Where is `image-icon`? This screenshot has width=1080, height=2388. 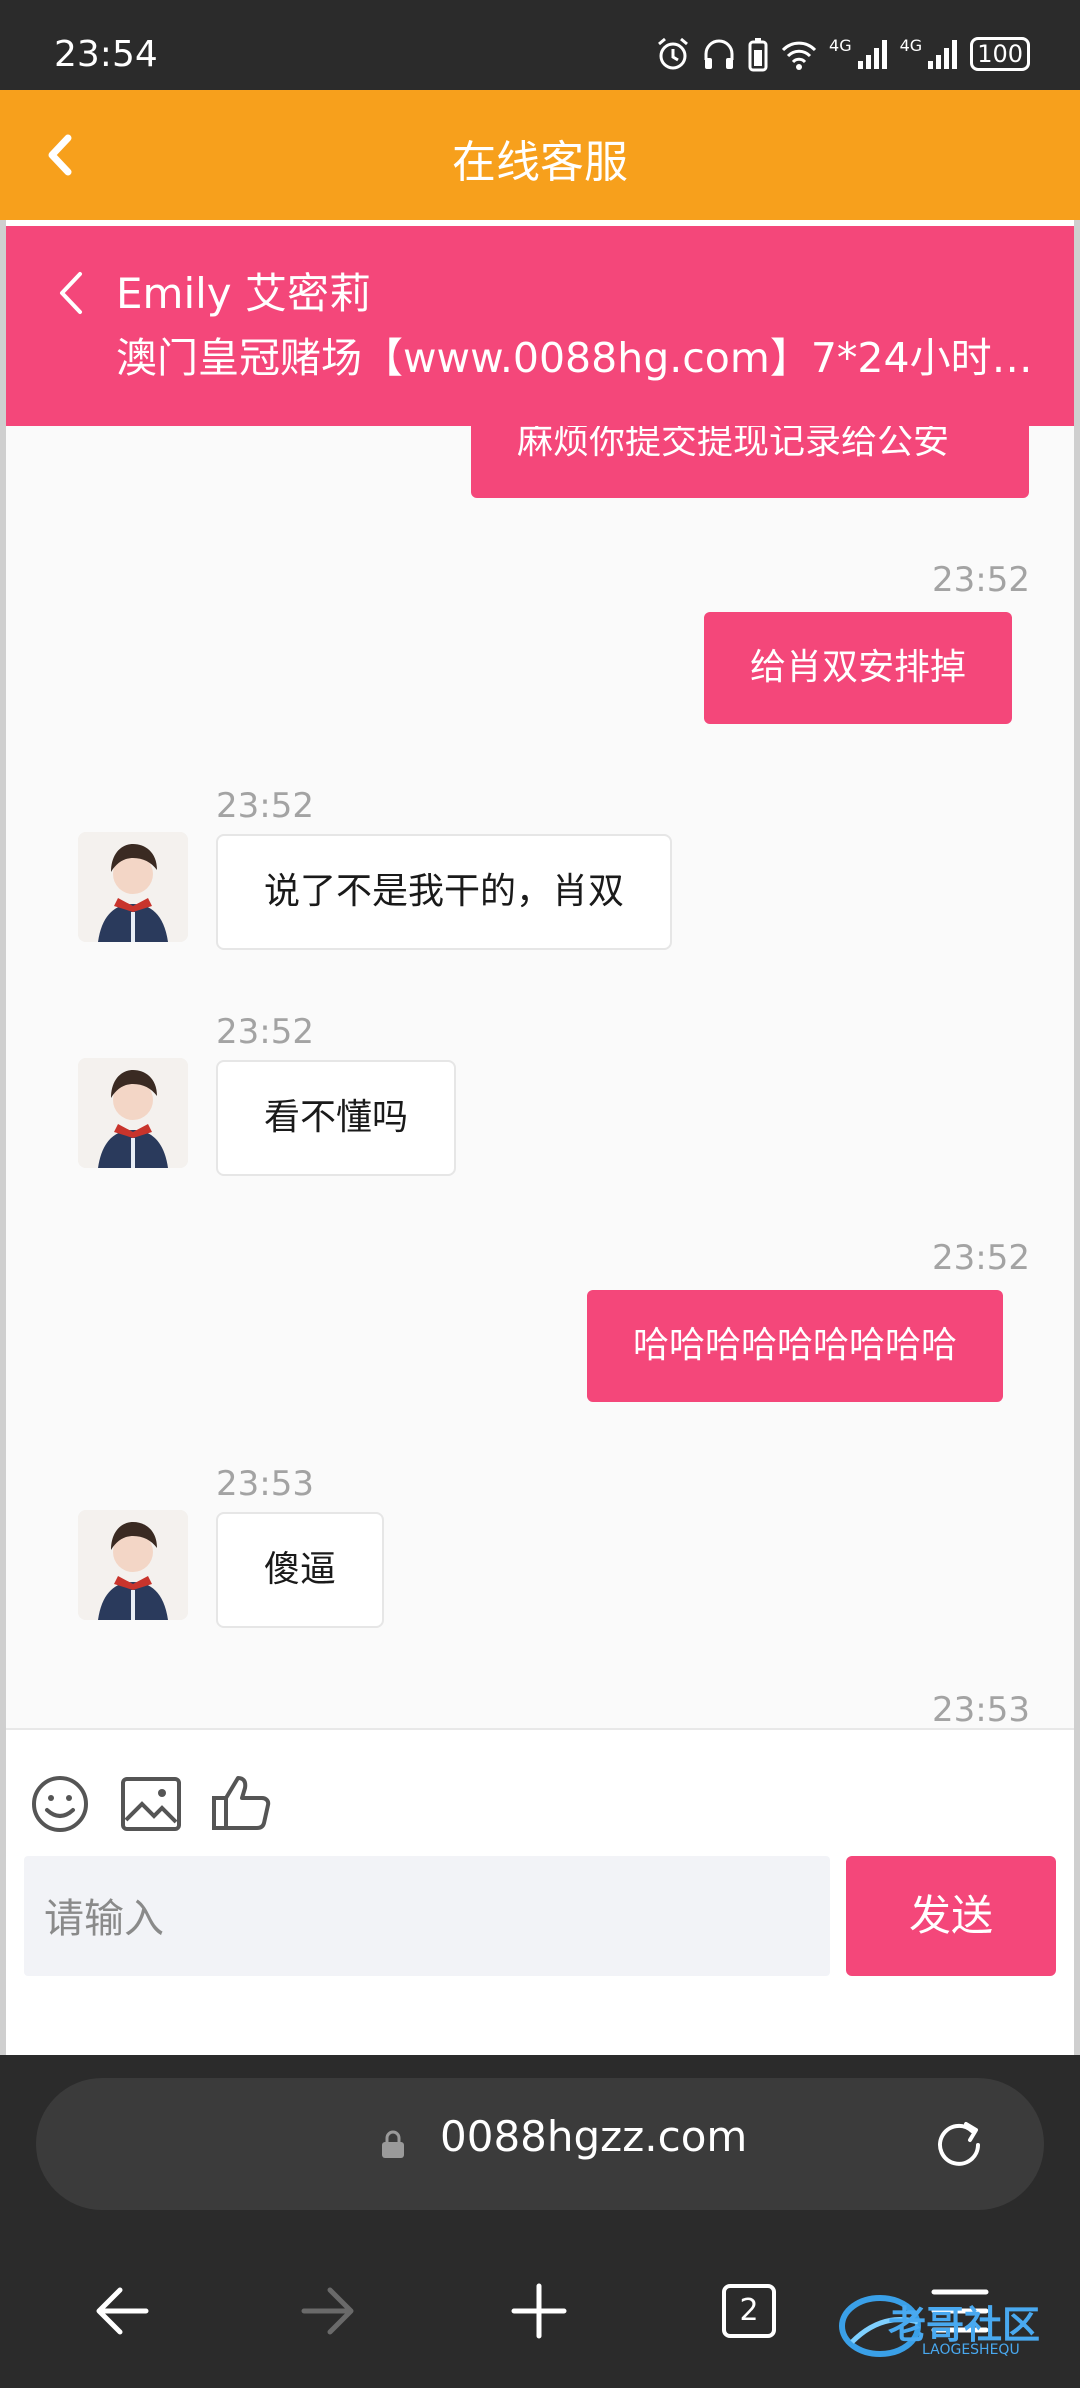 image-icon is located at coordinates (151, 1804).